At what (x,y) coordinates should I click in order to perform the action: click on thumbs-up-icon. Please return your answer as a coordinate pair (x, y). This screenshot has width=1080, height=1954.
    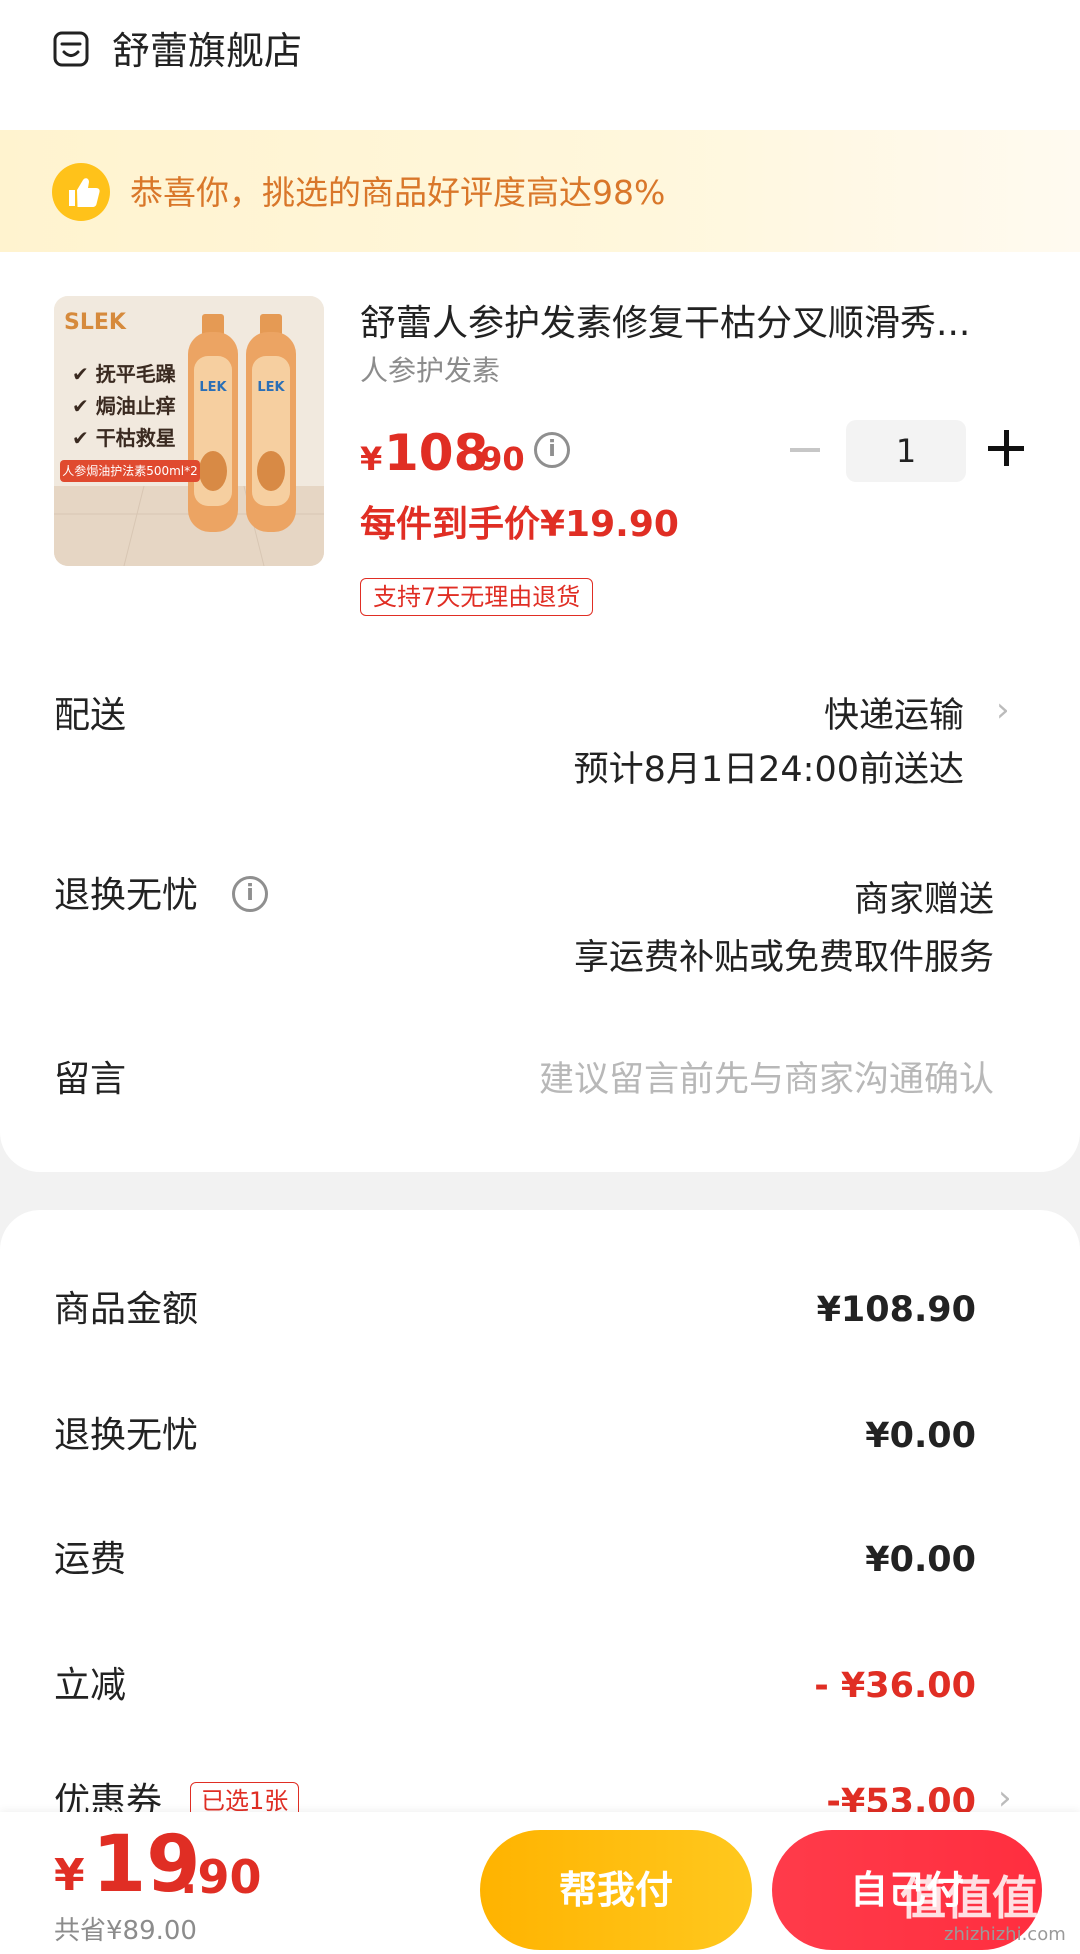
    Looking at the image, I should click on (81, 192).